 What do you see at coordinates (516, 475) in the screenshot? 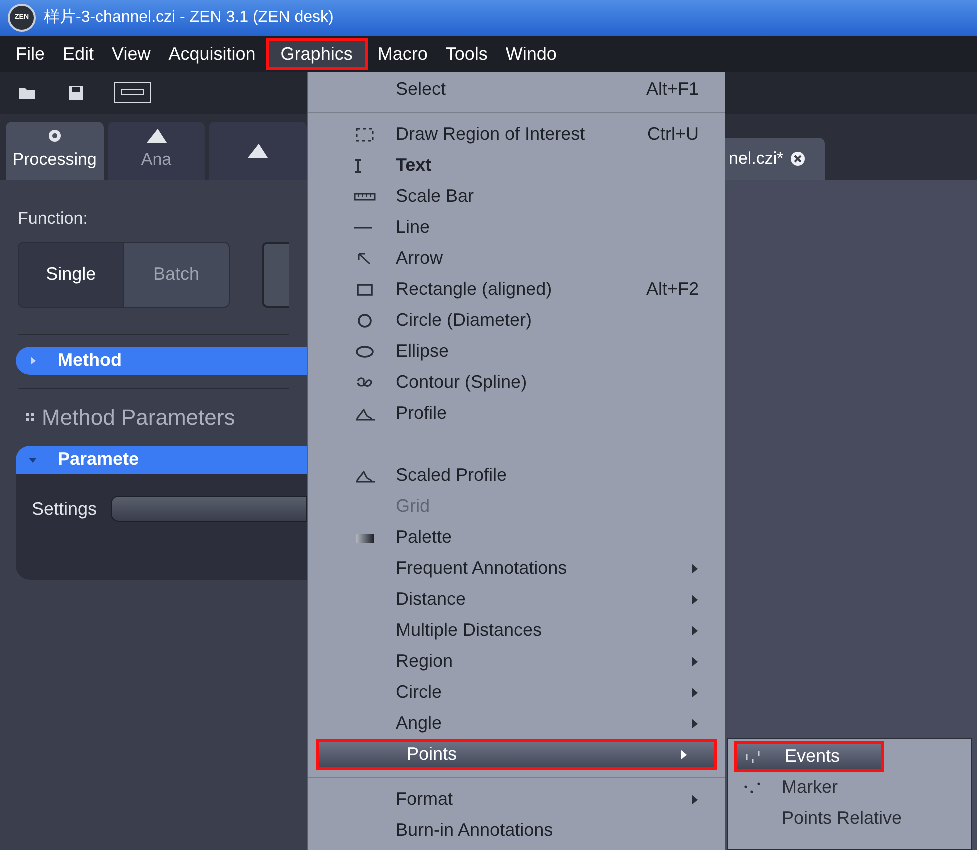
I see `menu-entry: Scaled Profile` at bounding box center [516, 475].